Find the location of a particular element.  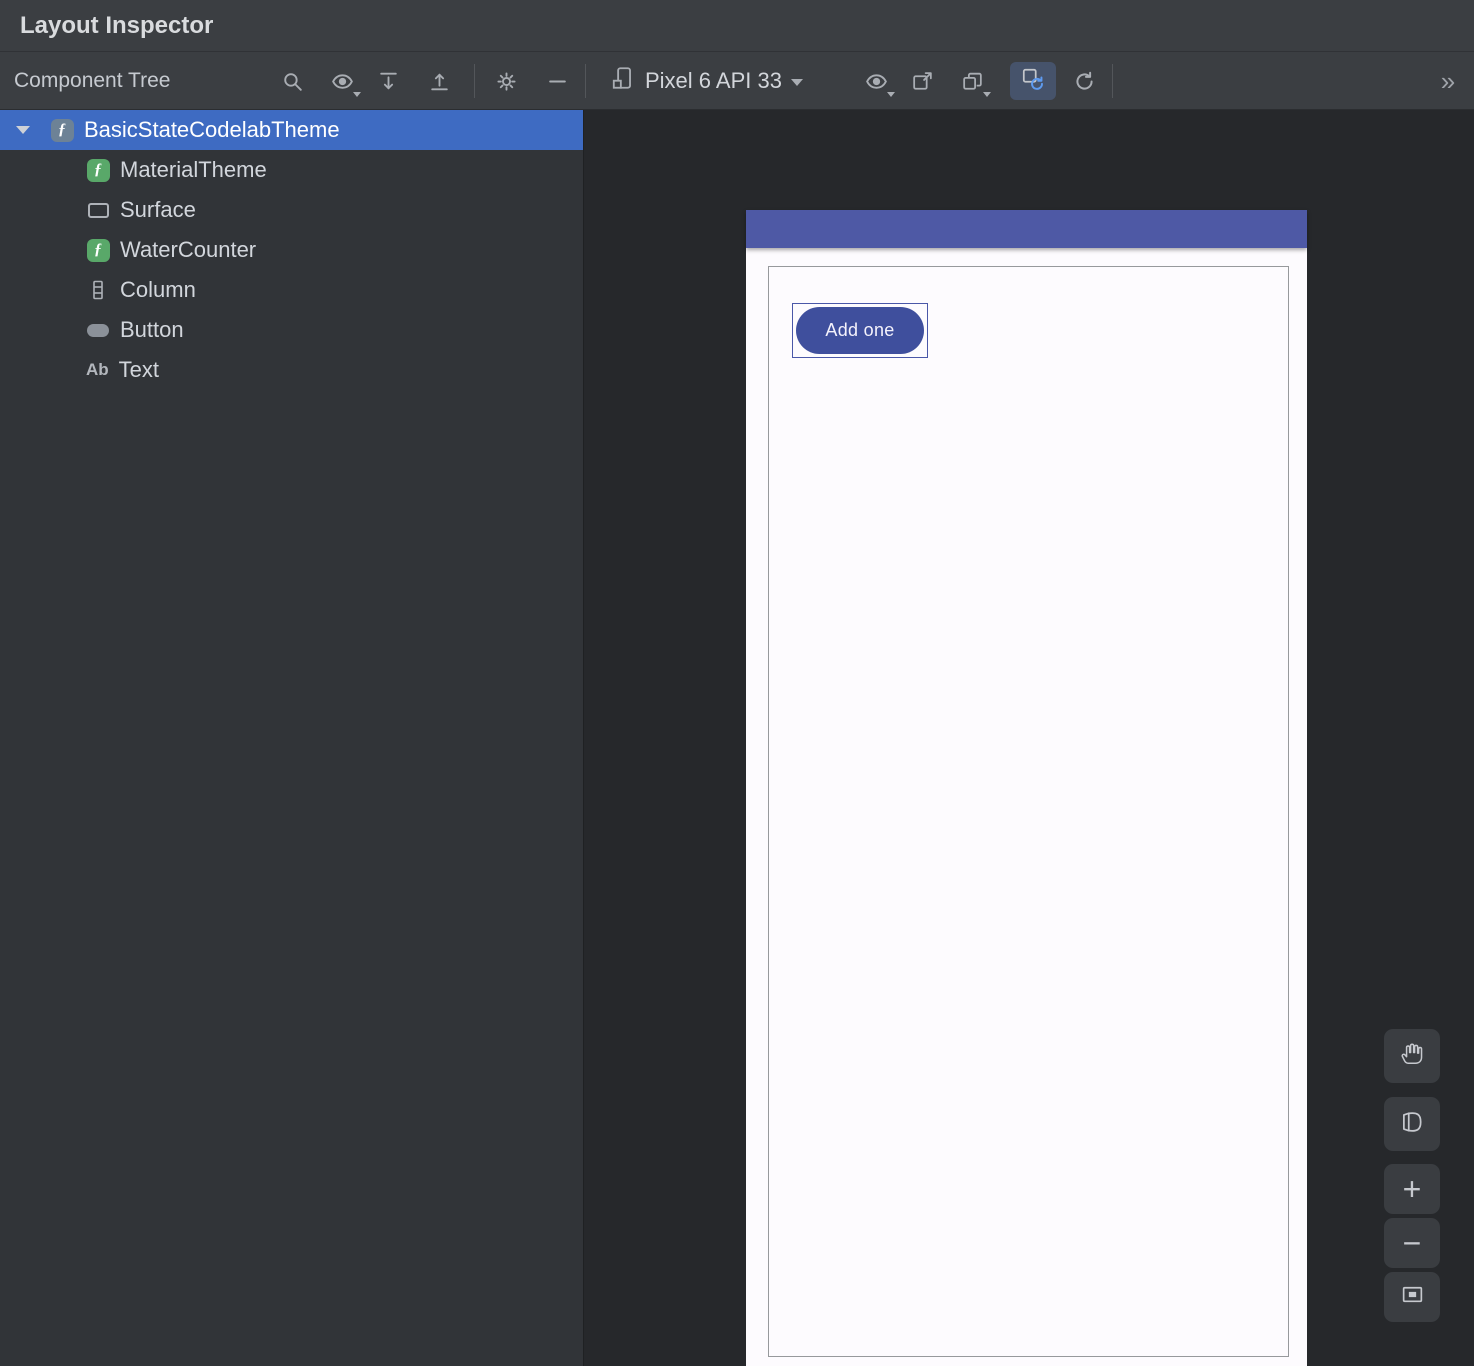

zoom-to-fit-button is located at coordinates (1412, 1297).